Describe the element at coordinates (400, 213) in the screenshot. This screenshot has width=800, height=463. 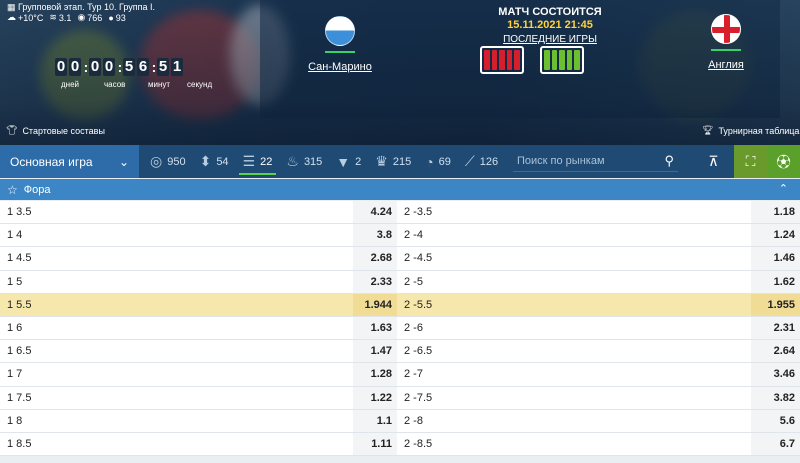
I see `table-row: 1 3.5 4.24 2 -3.5 1.18` at that location.